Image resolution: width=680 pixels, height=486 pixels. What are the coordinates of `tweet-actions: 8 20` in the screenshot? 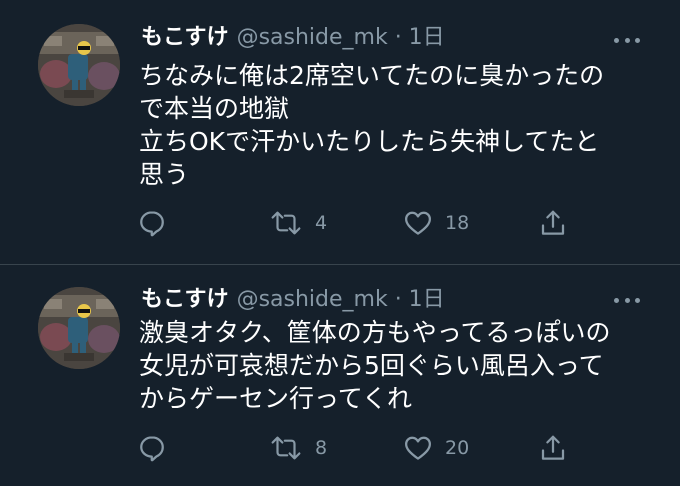 It's located at (340, 448).